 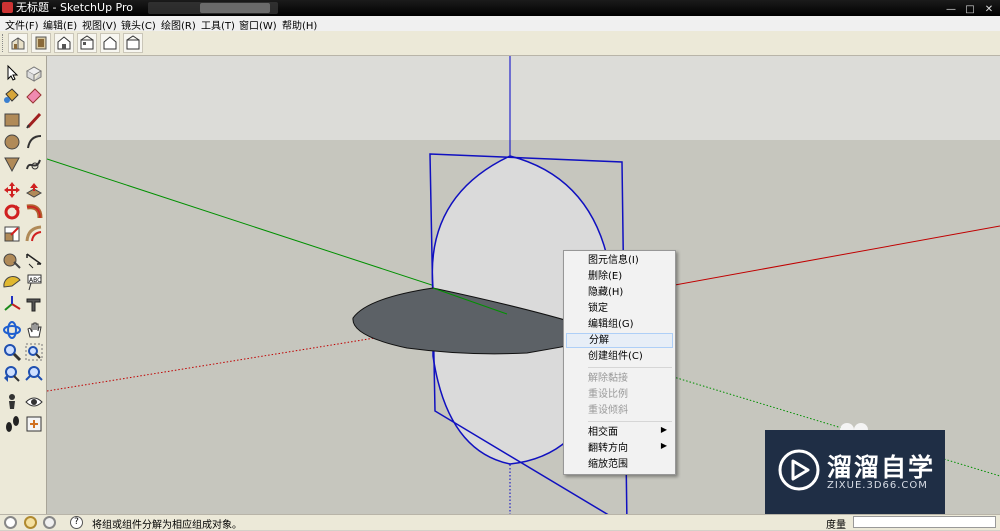 What do you see at coordinates (619, 308) in the screenshot?
I see `menu-item-lock: 锁定` at bounding box center [619, 308].